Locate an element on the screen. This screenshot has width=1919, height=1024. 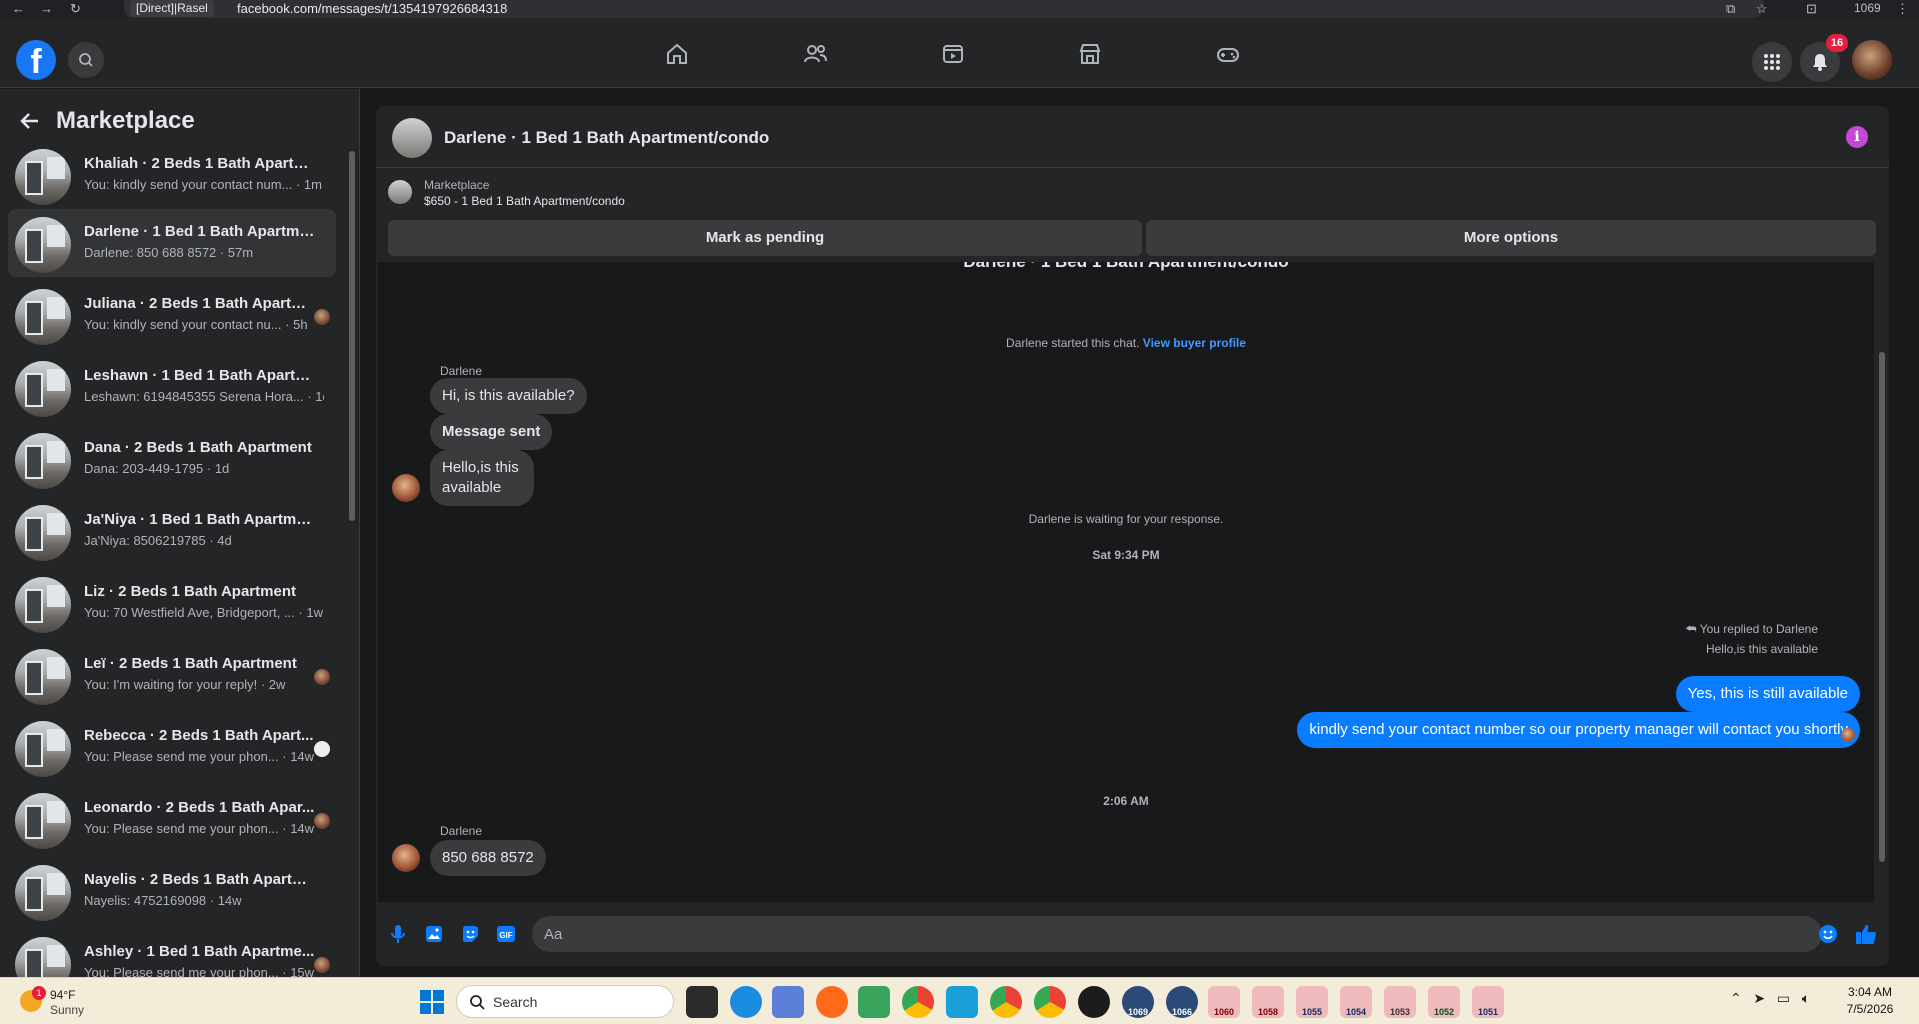
video-icon is located at coordinates (953, 54).